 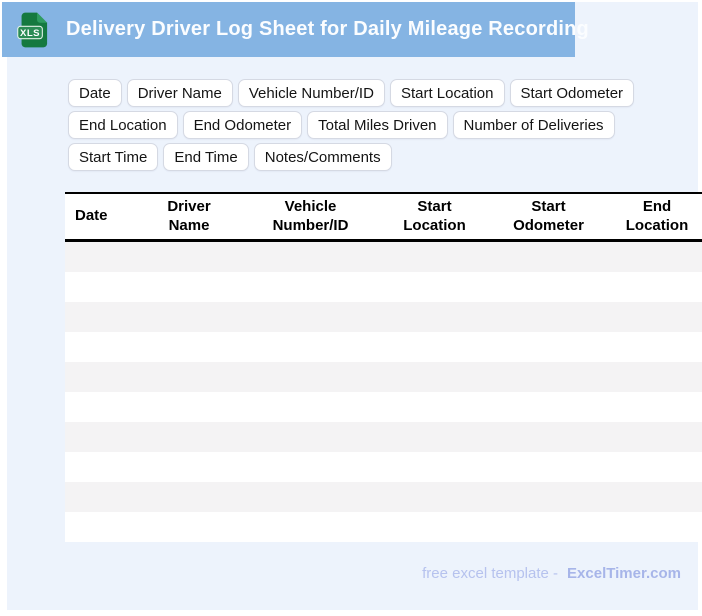 I want to click on chip-total-miles-driven: Total Miles Driven, so click(x=377, y=125).